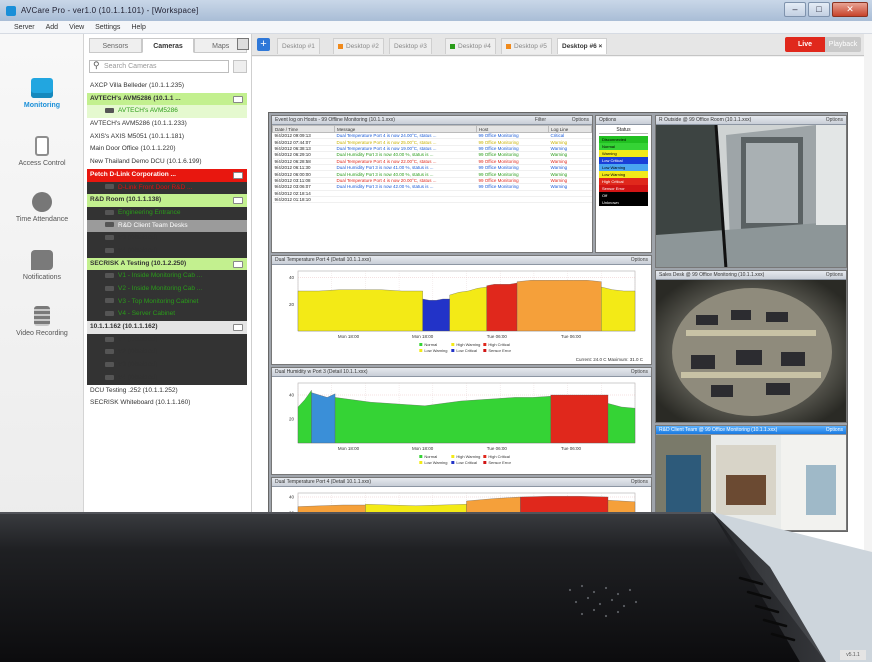 Image resolution: width=872 pixels, height=662 pixels. Describe the element at coordinates (805, 44) in the screenshot. I see `live-button: Live` at that location.